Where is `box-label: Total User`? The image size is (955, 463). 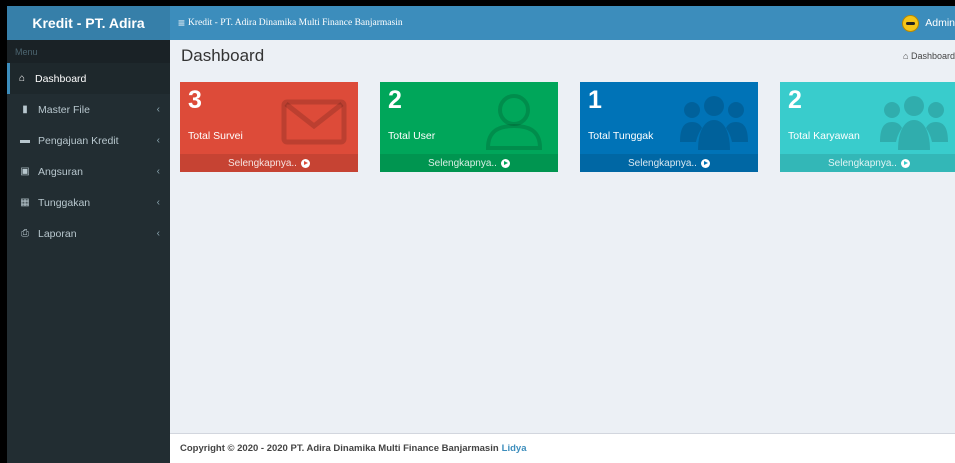 box-label: Total User is located at coordinates (412, 136).